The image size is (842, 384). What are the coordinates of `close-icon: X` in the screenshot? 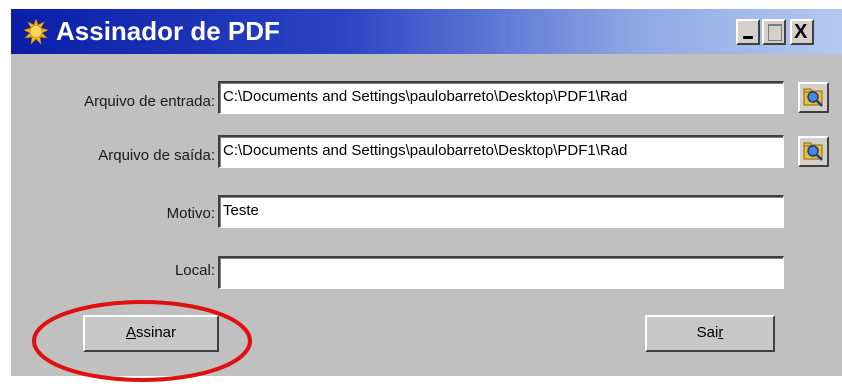 It's located at (801, 32).